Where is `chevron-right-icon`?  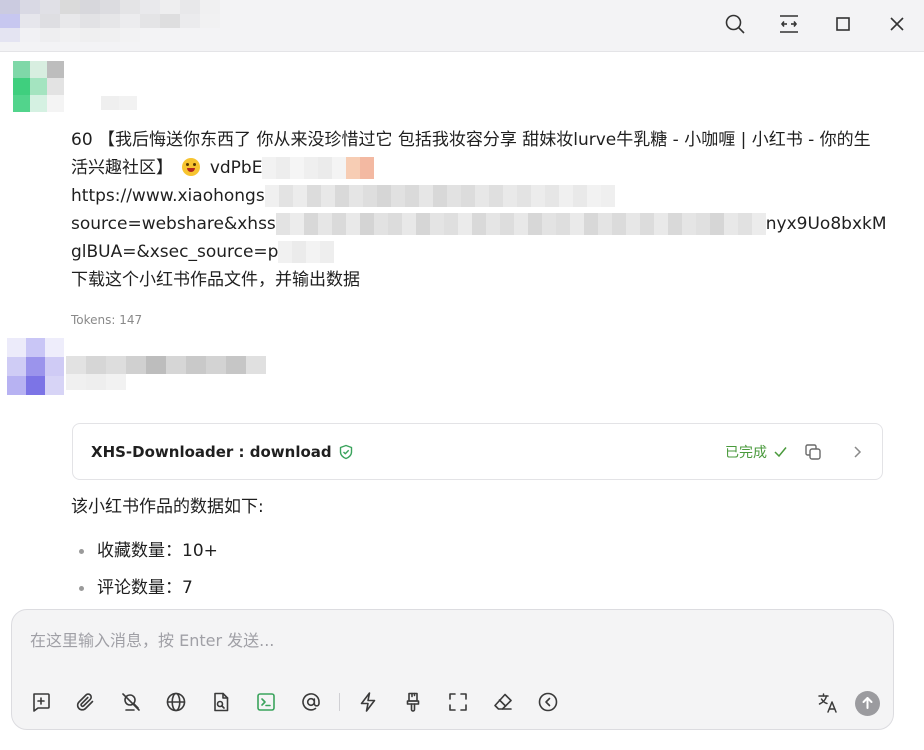
chevron-right-icon is located at coordinates (857, 452).